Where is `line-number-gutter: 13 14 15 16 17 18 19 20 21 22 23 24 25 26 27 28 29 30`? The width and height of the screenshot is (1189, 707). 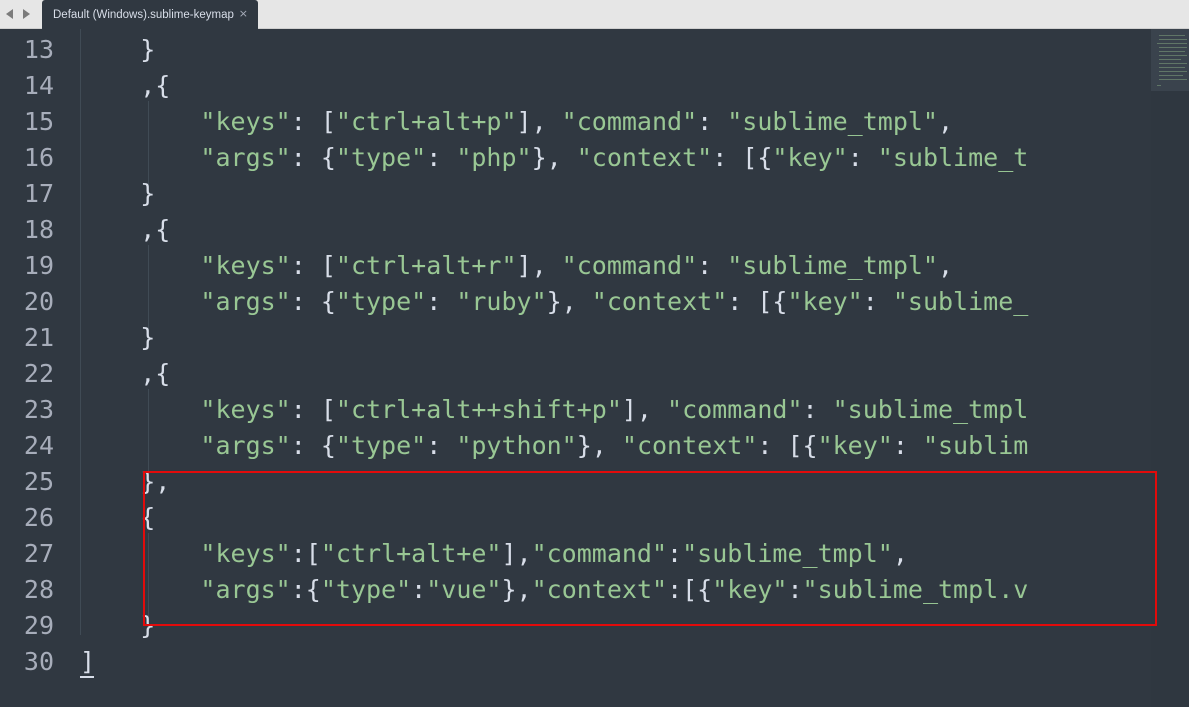
line-number-gutter: 13 14 15 16 17 18 19 20 21 22 23 24 25 26 27 28 29 30 is located at coordinates (30, 368).